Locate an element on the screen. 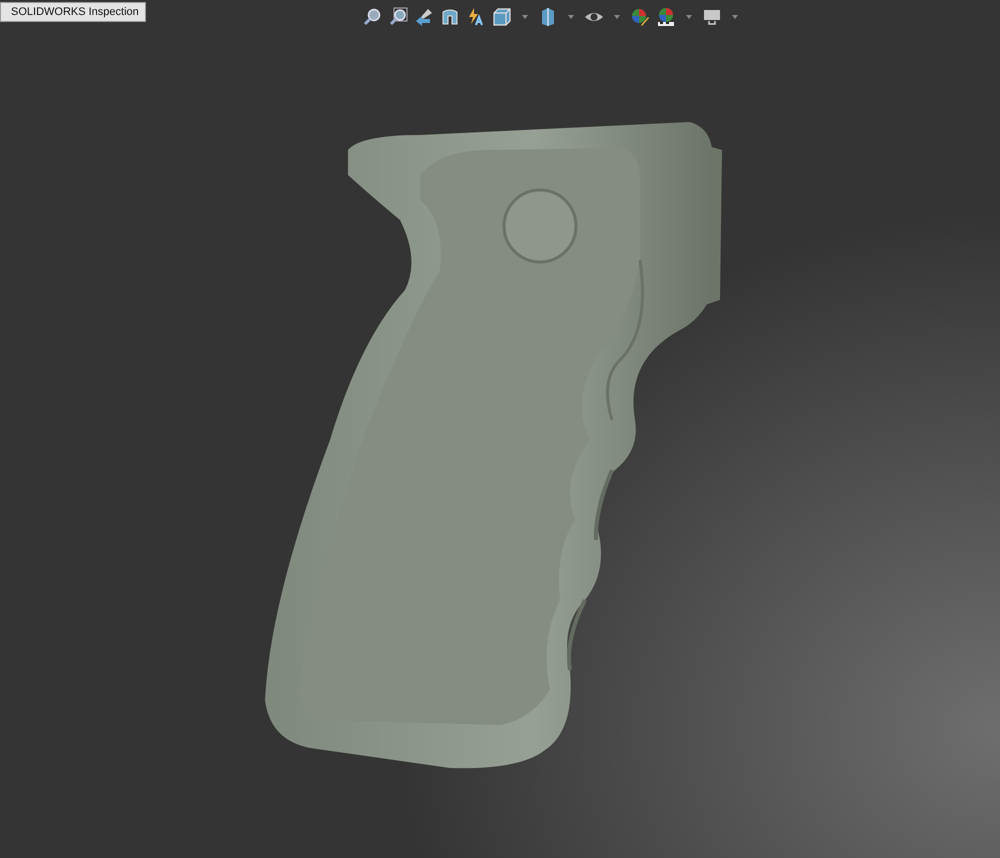 The height and width of the screenshot is (858, 1000). view-cube-icon is located at coordinates (502, 17).